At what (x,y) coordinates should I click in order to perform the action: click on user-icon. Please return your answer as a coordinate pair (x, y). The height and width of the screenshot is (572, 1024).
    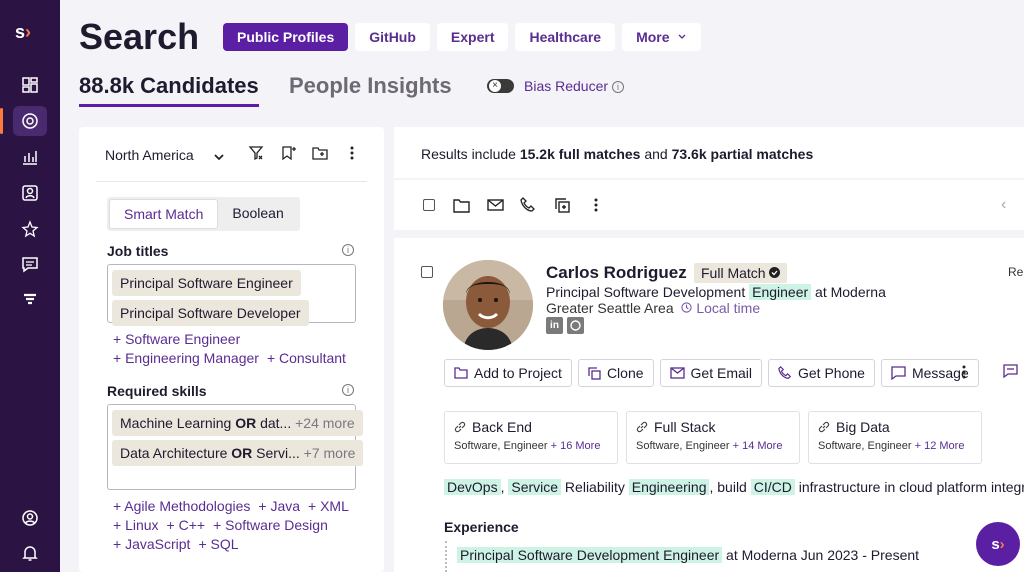
    Looking at the image, I should click on (30, 518).